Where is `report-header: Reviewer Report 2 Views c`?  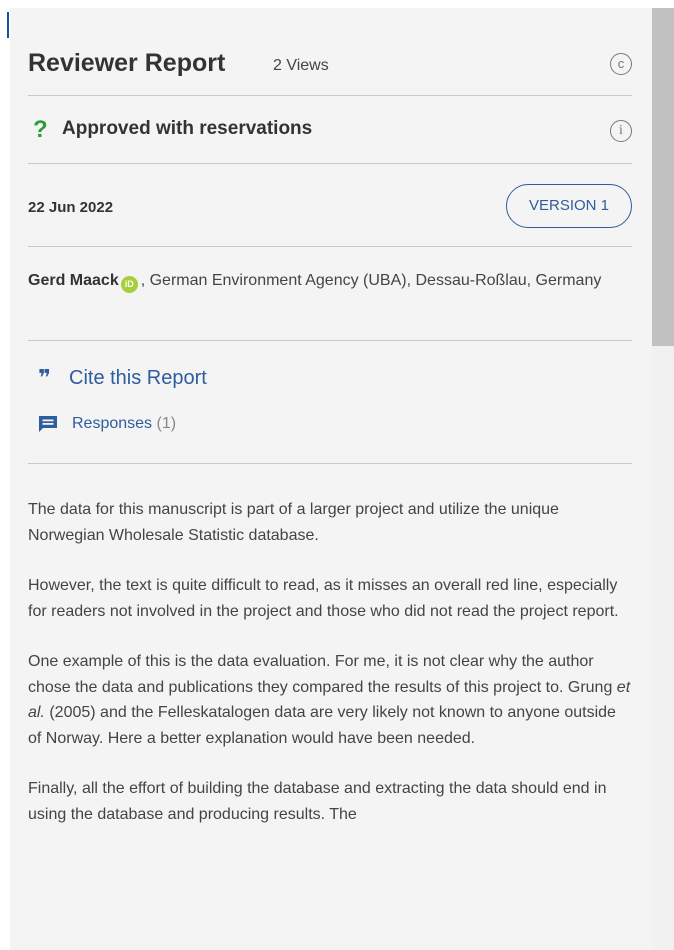 report-header: Reviewer Report 2 Views c is located at coordinates (330, 52).